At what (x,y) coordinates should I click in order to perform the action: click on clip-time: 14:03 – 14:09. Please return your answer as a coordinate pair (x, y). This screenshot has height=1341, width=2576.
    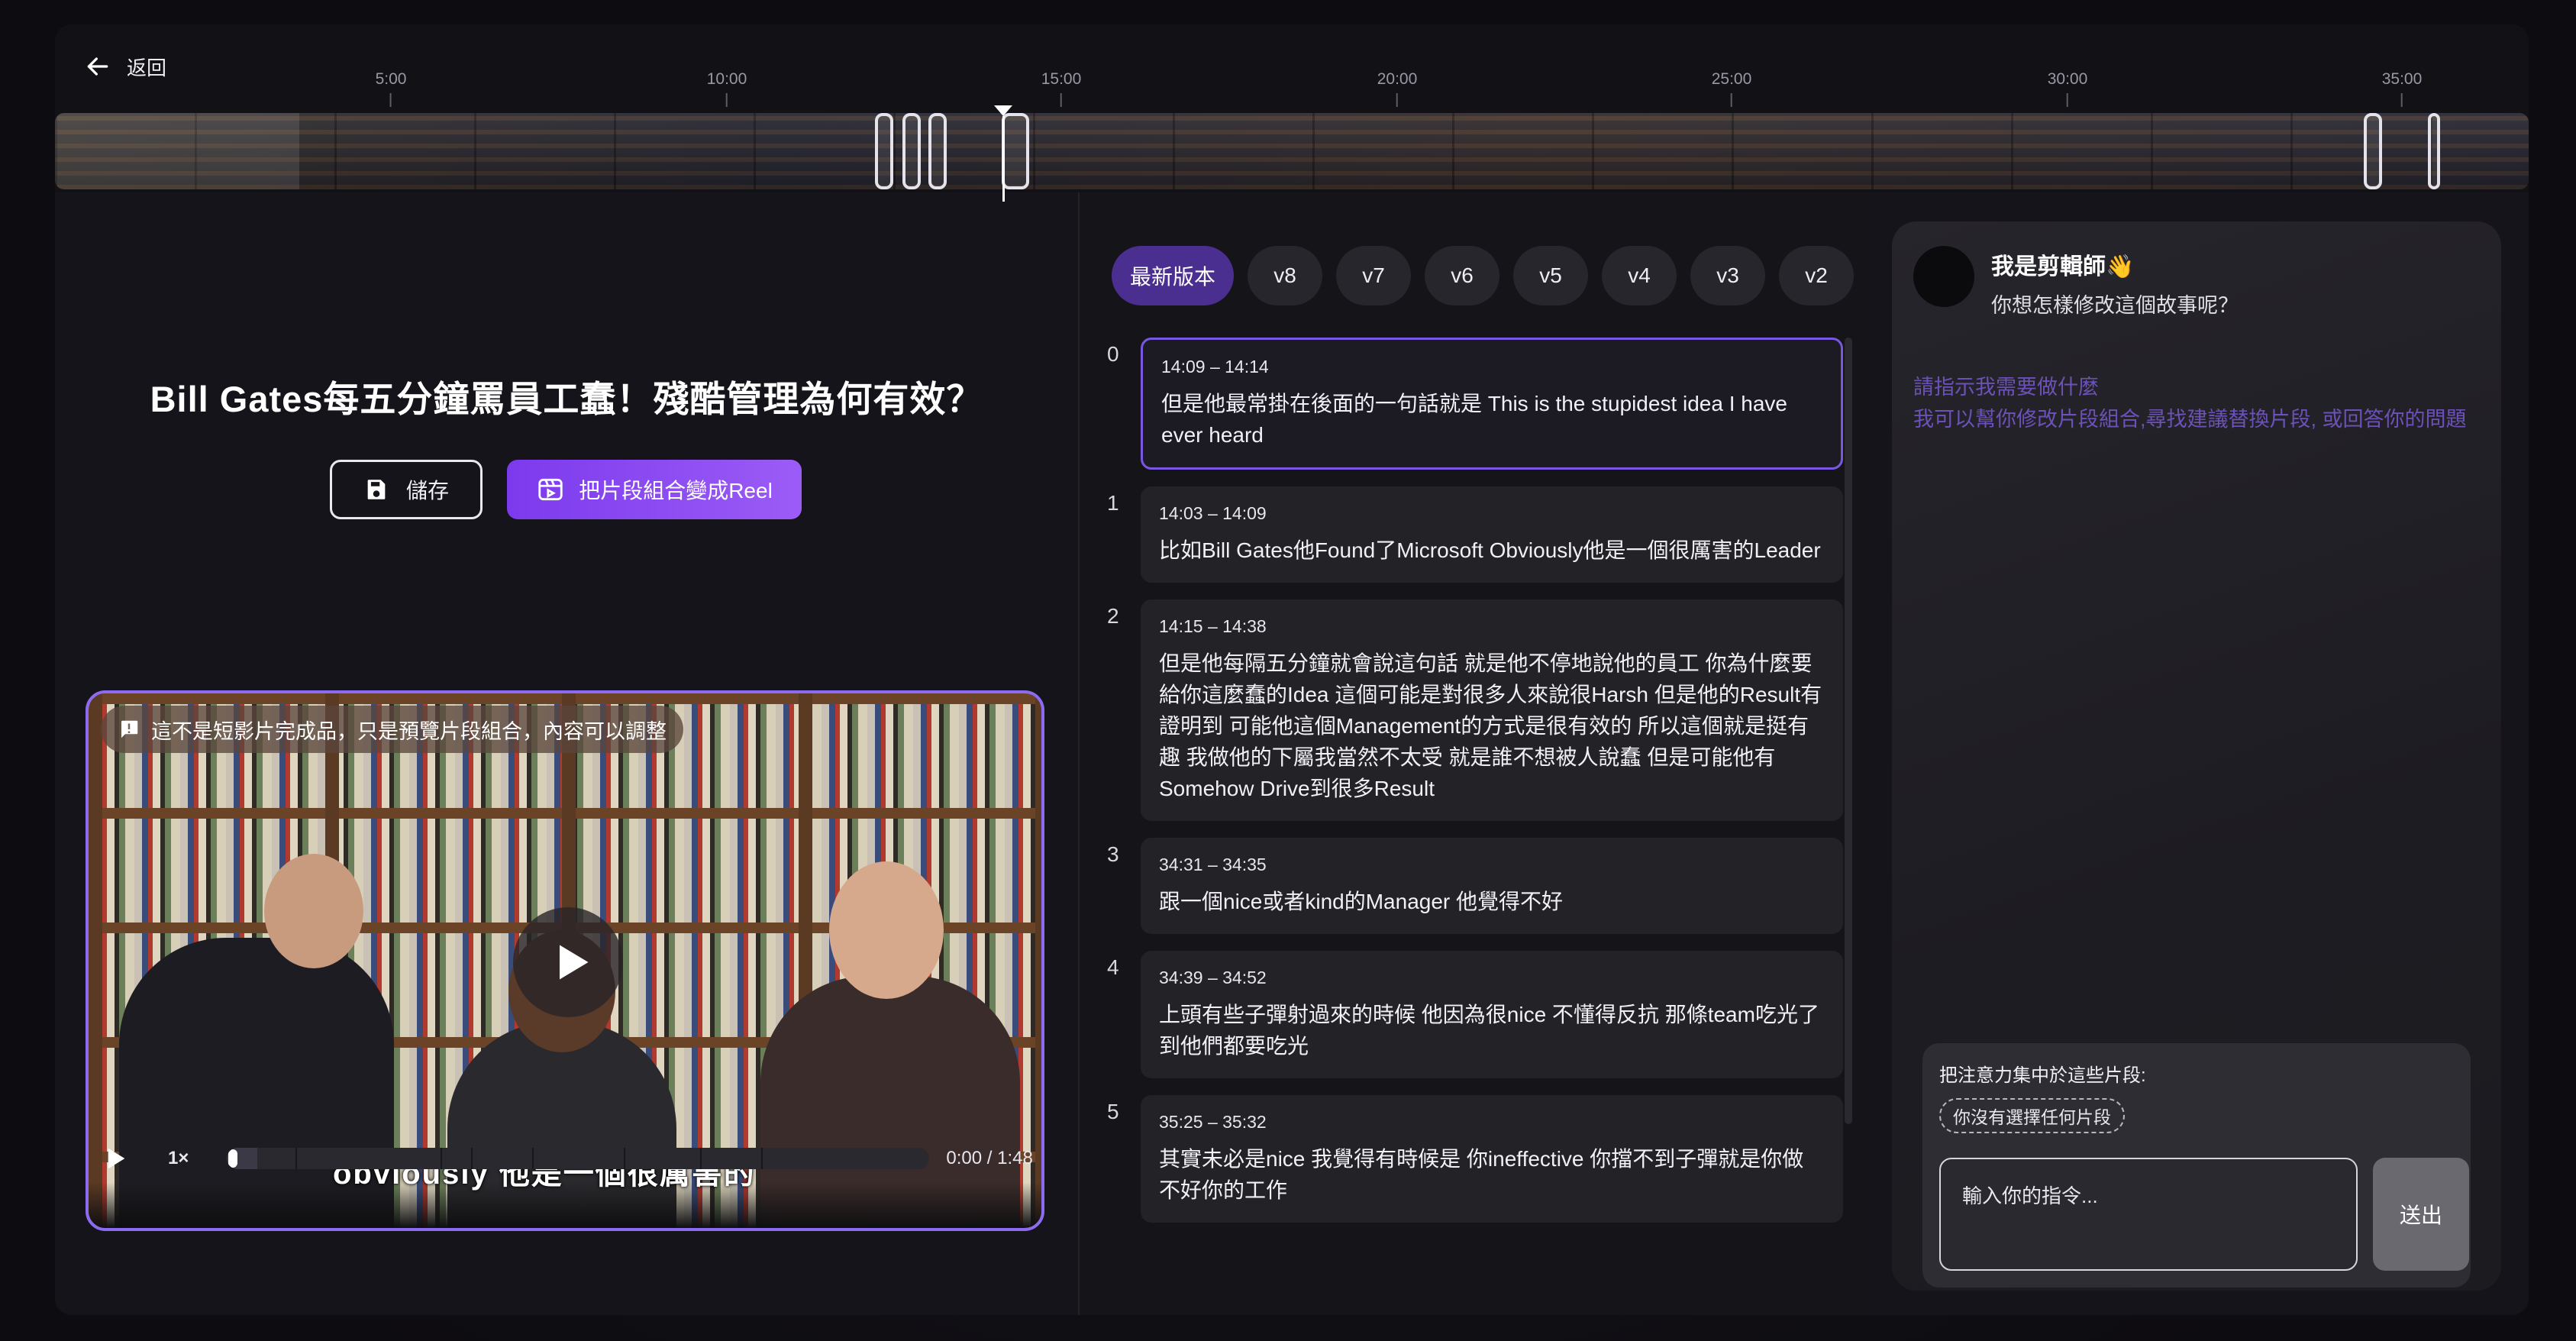
    Looking at the image, I should click on (1213, 513).